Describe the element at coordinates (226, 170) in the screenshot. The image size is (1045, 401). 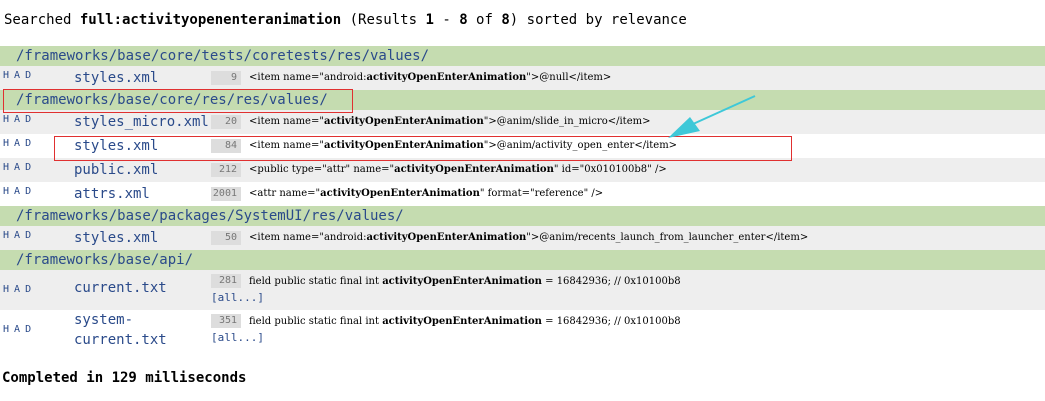
I see `line-number-link: 212` at that location.